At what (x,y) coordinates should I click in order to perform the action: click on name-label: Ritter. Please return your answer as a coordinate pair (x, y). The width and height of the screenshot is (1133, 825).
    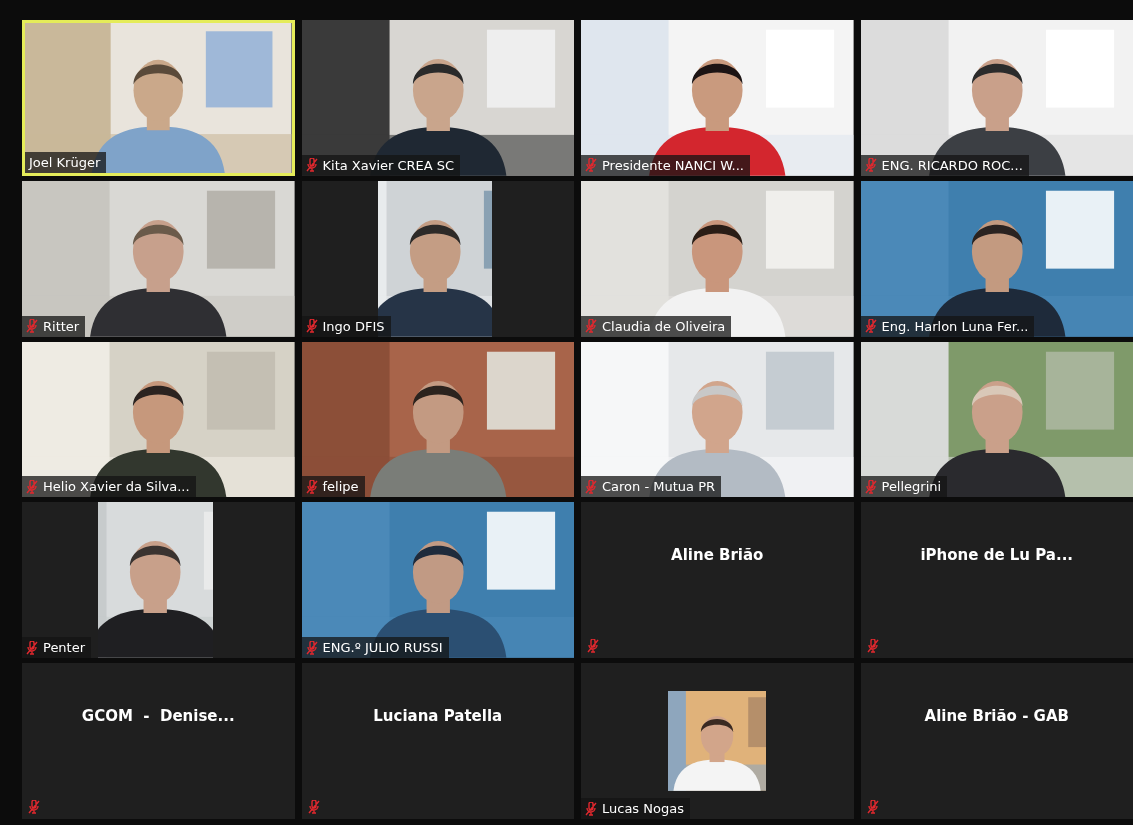
    Looking at the image, I should click on (54, 326).